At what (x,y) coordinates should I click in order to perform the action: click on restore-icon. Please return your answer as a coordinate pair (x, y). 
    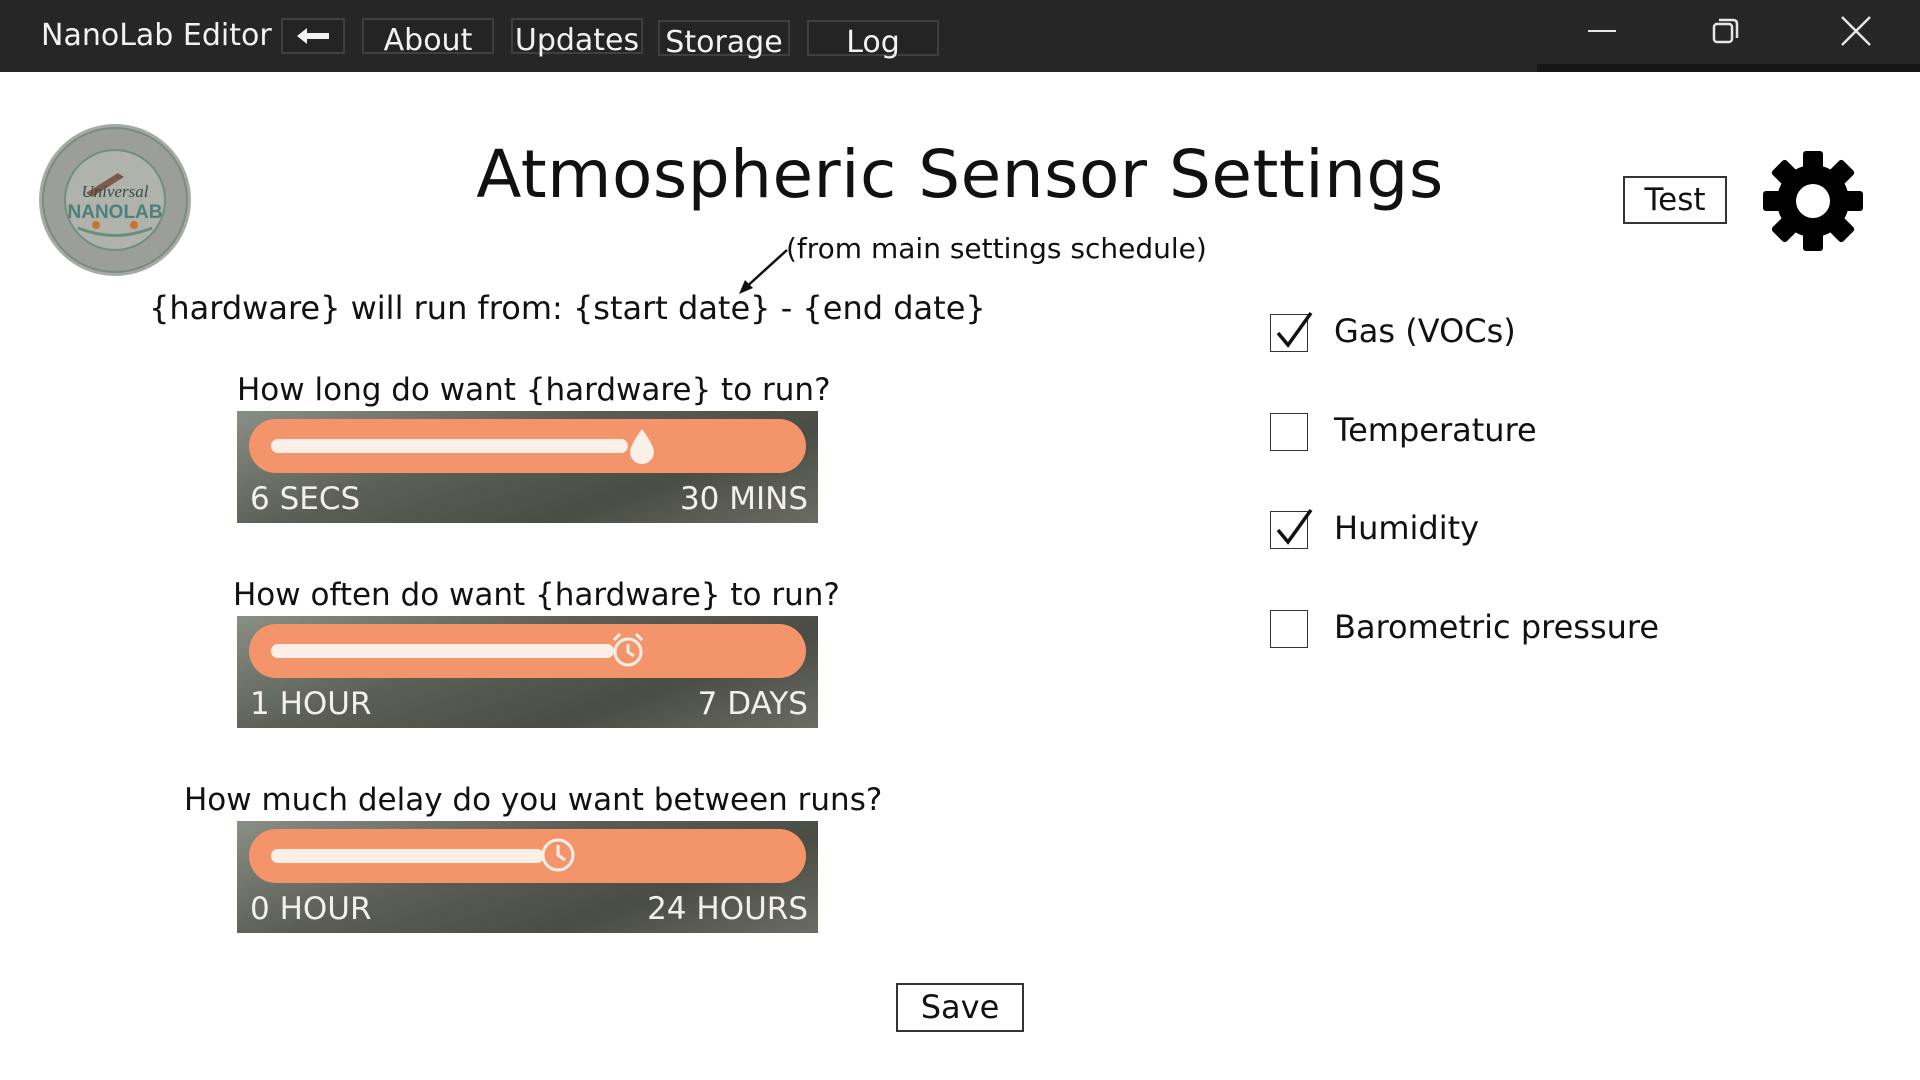
    Looking at the image, I should click on (1725, 31).